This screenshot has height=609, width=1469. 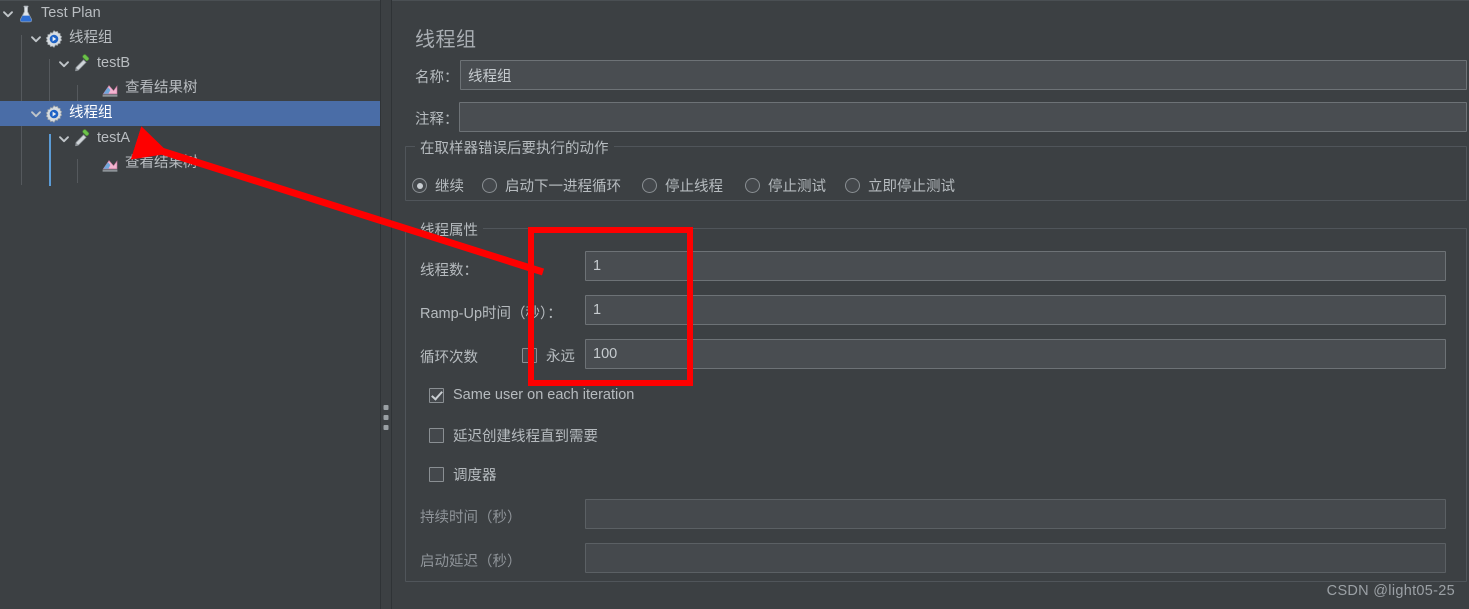 I want to click on radio-sampler-error-1: 继续, so click(x=438, y=185).